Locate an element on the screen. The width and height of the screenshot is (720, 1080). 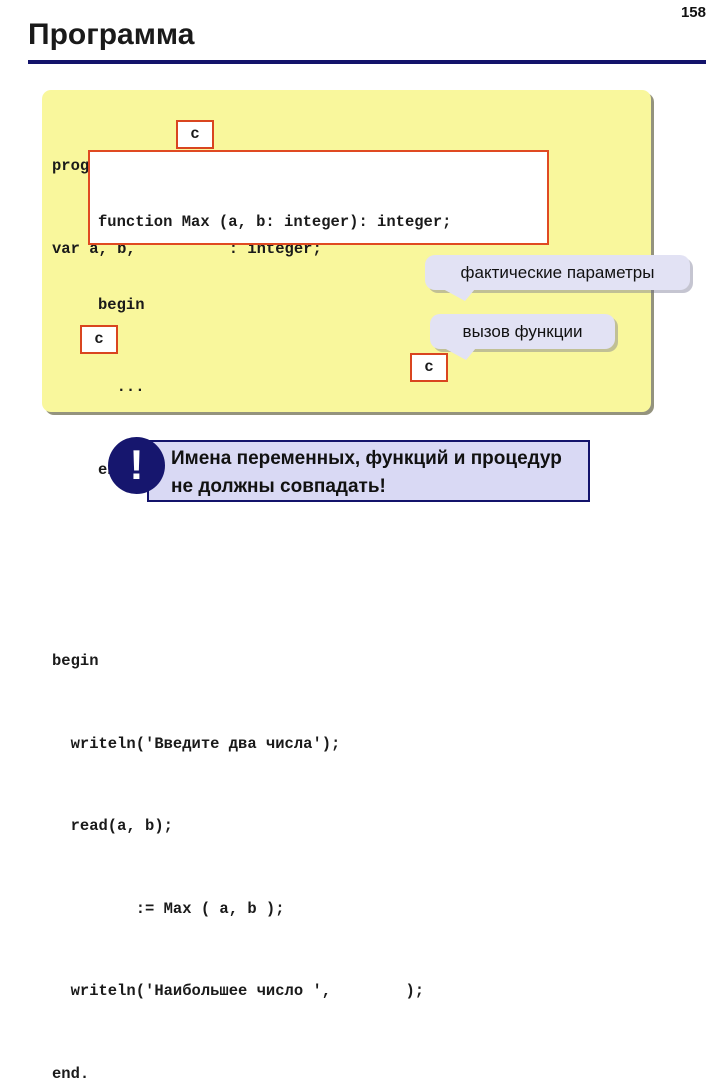
callout-tail-actual-params is located at coordinates (459, 295).